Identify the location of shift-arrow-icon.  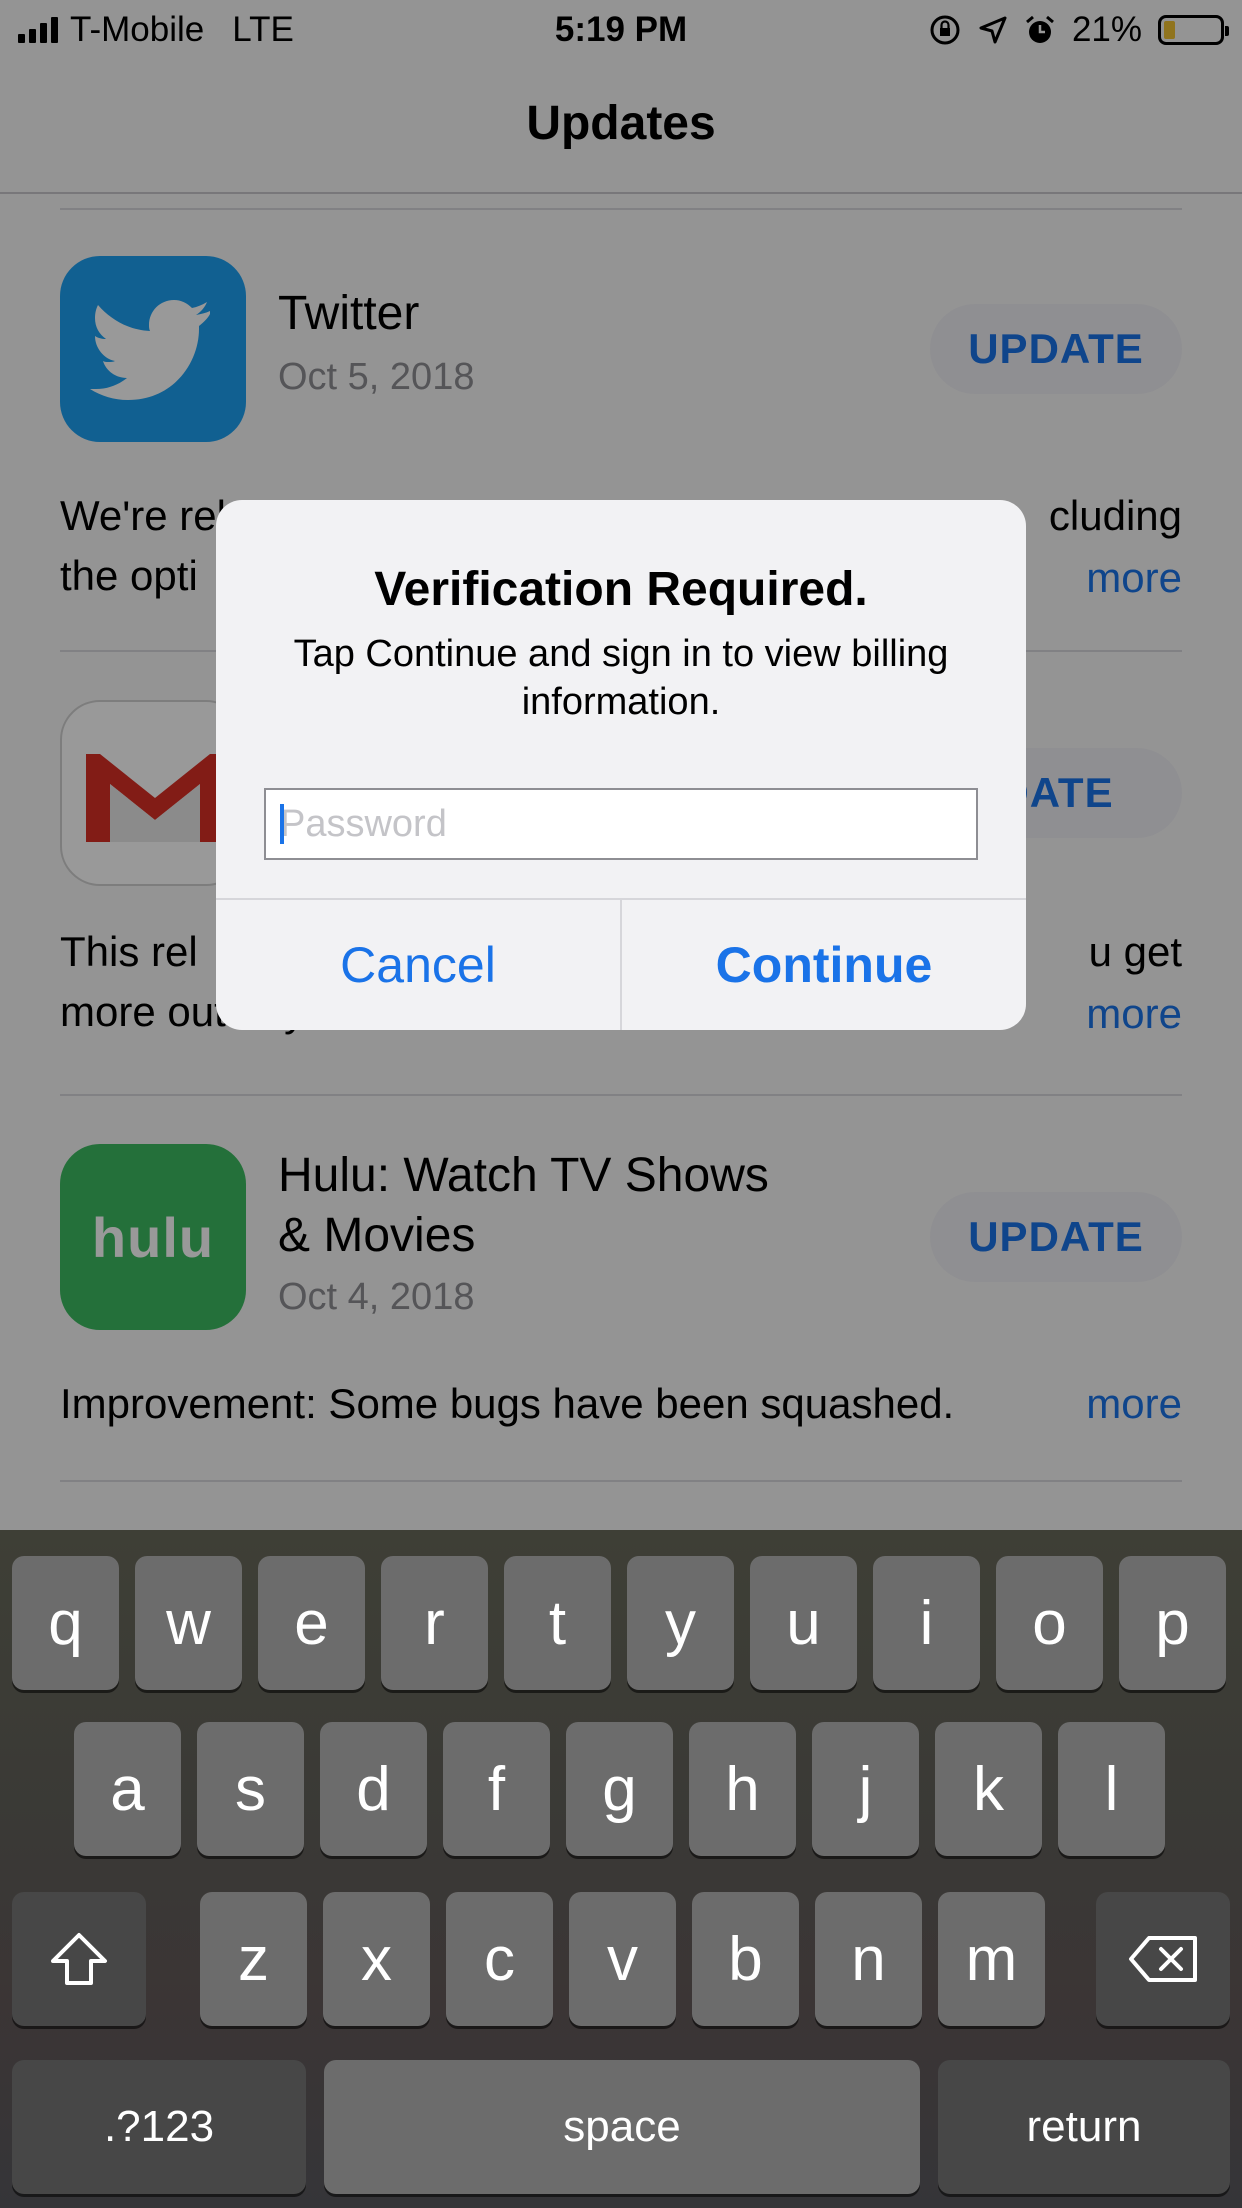
(79, 1959).